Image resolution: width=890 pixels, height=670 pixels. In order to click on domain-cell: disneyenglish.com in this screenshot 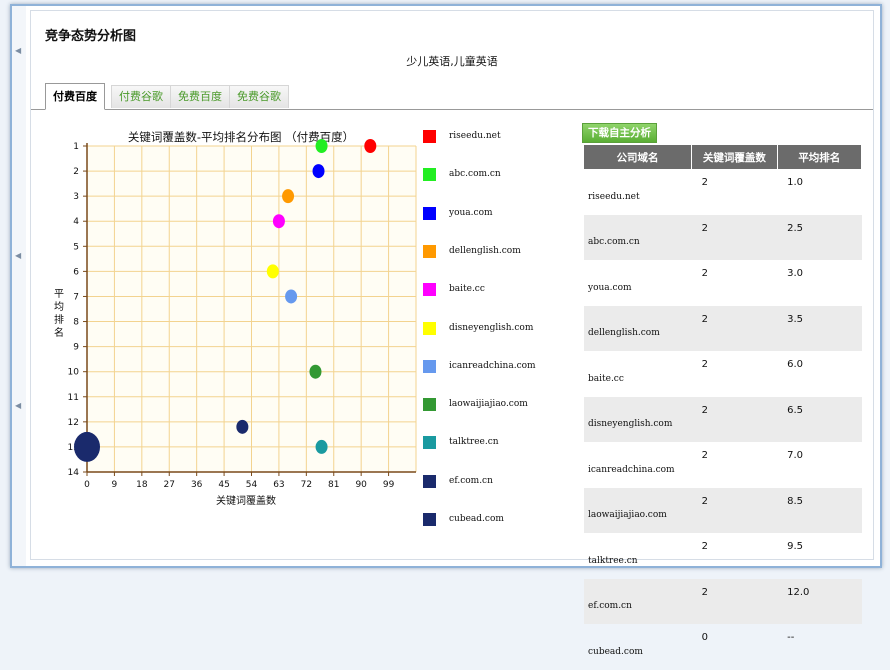, I will do `click(638, 419)`.